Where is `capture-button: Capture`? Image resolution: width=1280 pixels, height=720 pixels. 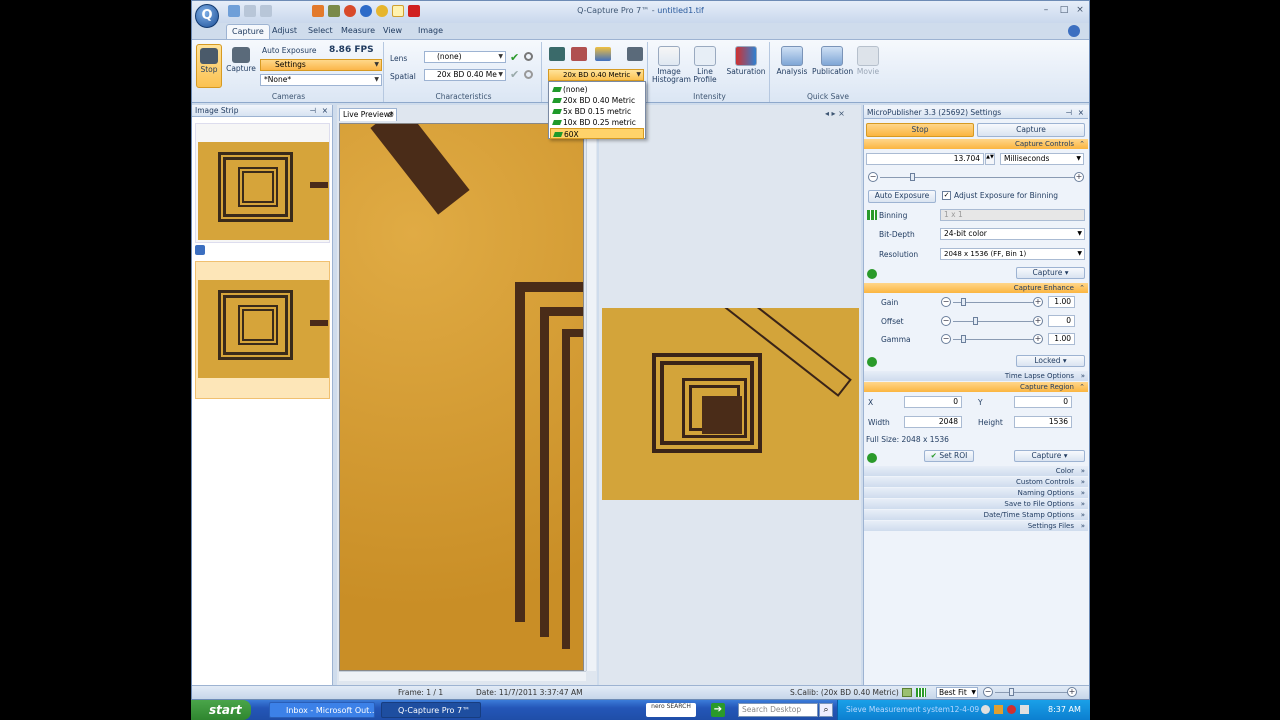
capture-button: Capture is located at coordinates (241, 60).